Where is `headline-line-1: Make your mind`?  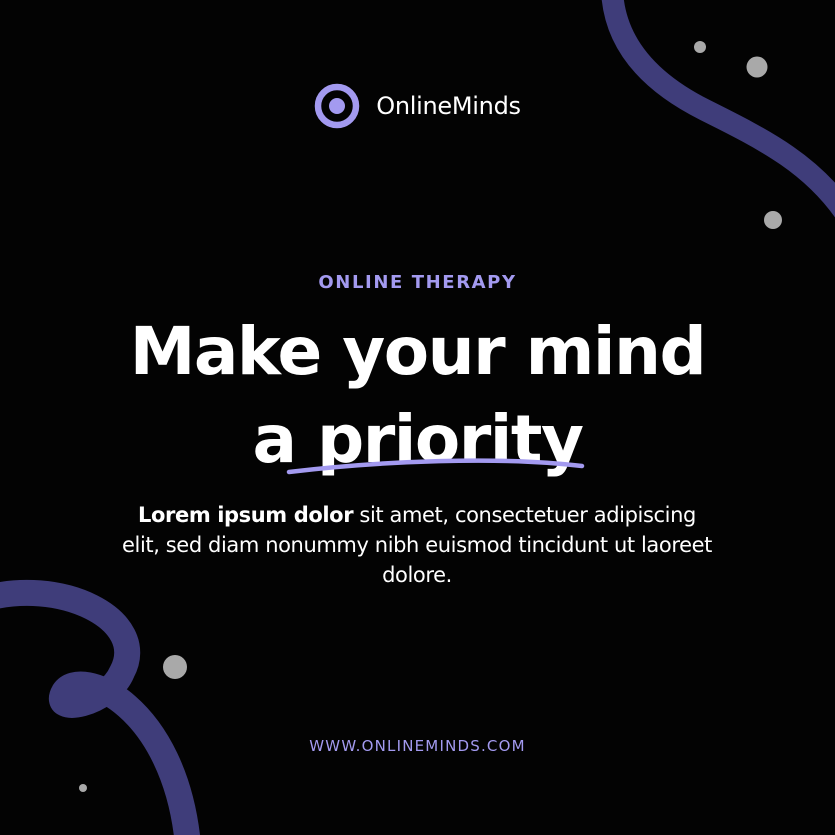
headline-line-1: Make your mind is located at coordinates (418, 351).